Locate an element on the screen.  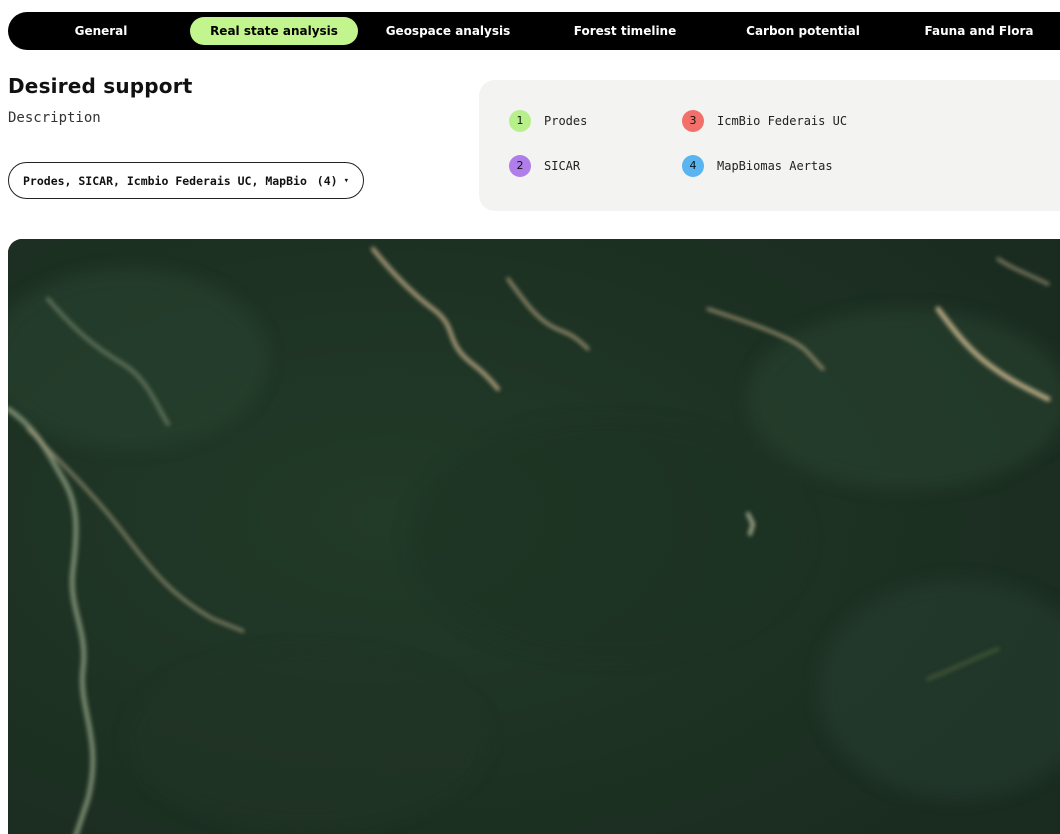
legend-badge-4: 4 is located at coordinates (693, 166).